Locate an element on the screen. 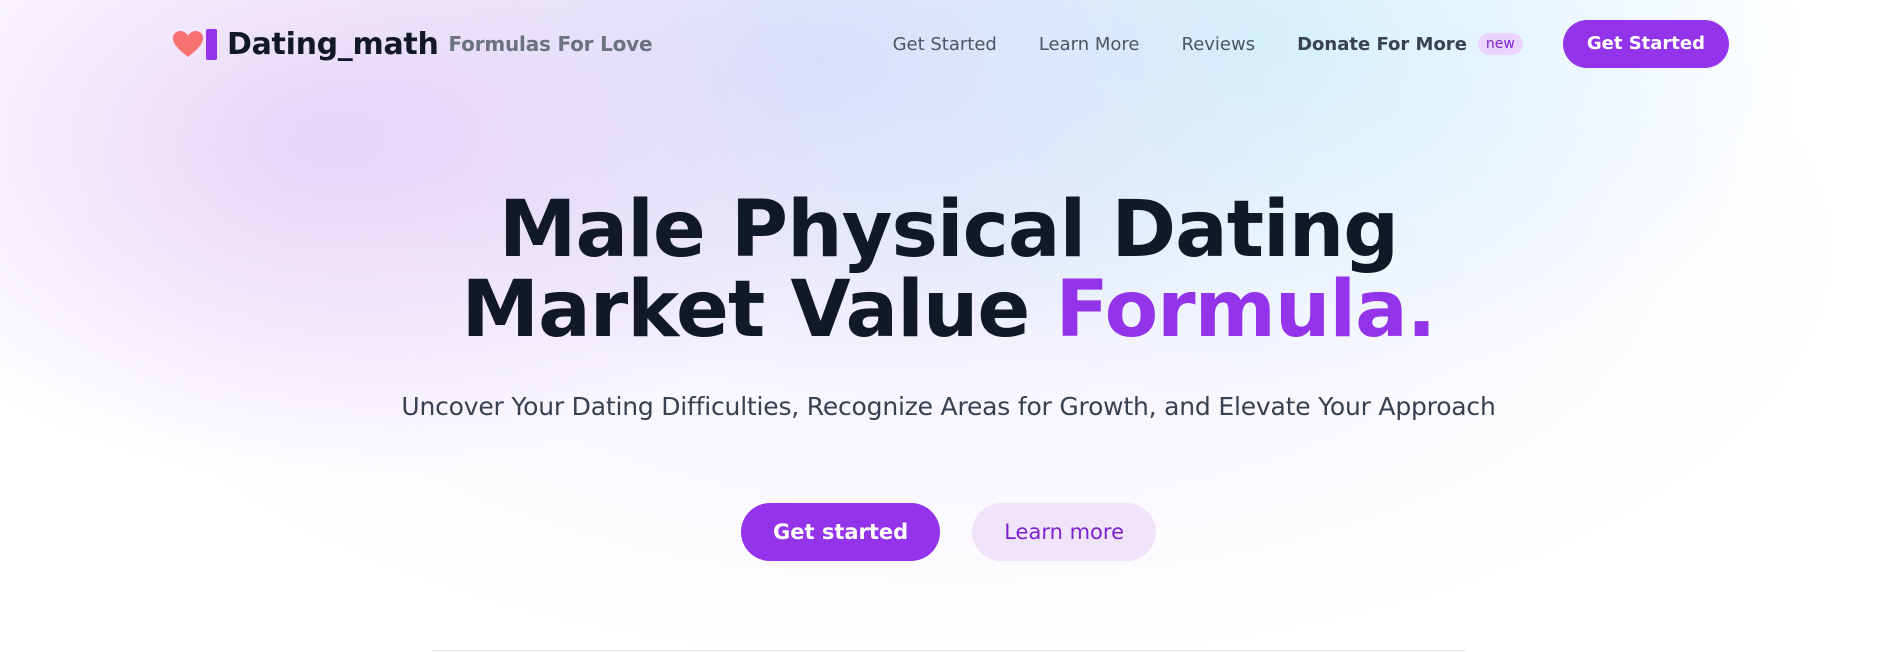 The width and height of the screenshot is (1897, 652). brand-logo-link: Dating_math Formulas For Love is located at coordinates (412, 44).